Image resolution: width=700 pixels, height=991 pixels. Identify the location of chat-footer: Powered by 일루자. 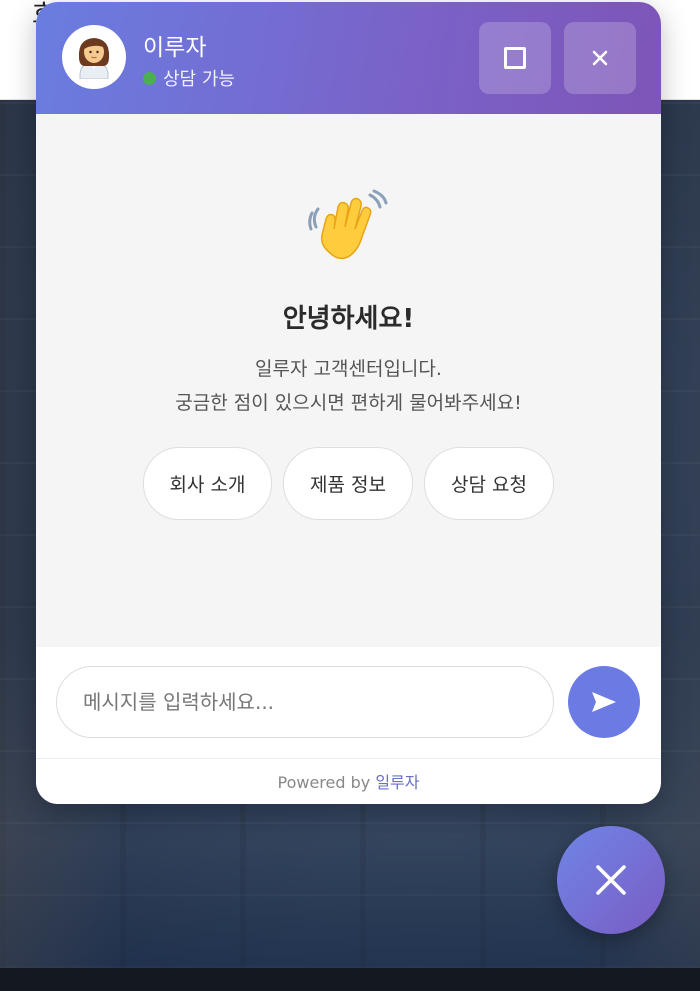
(348, 781).